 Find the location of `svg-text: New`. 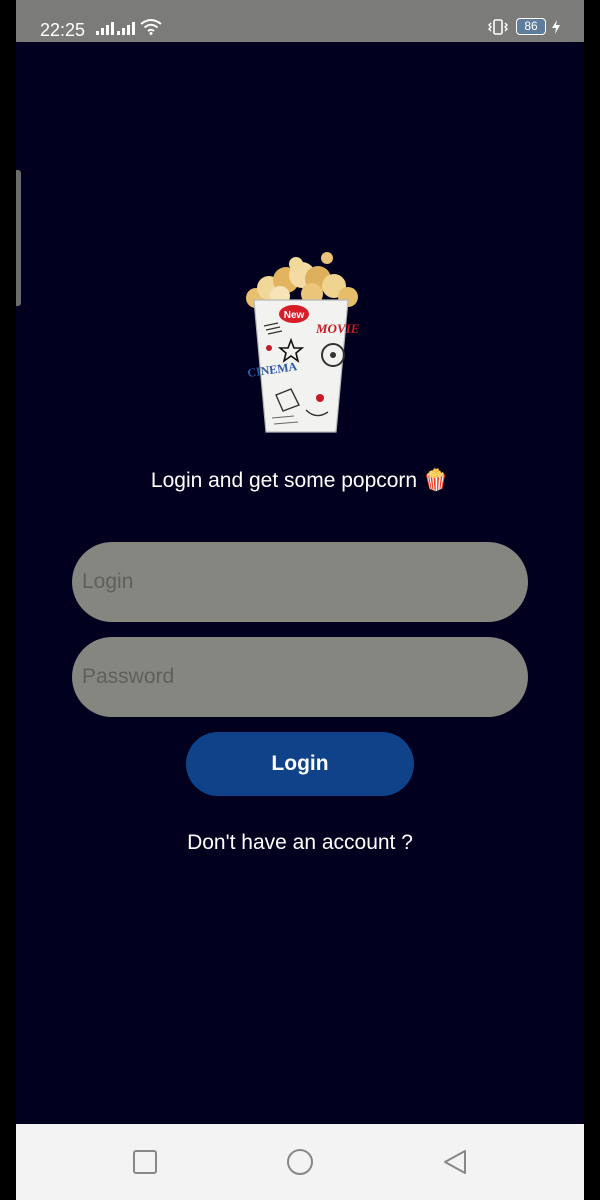

svg-text: New is located at coordinates (294, 315).